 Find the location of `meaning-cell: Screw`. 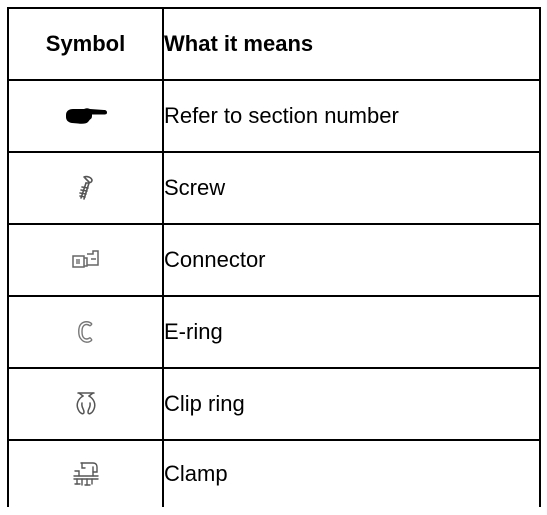

meaning-cell: Screw is located at coordinates (351, 188).